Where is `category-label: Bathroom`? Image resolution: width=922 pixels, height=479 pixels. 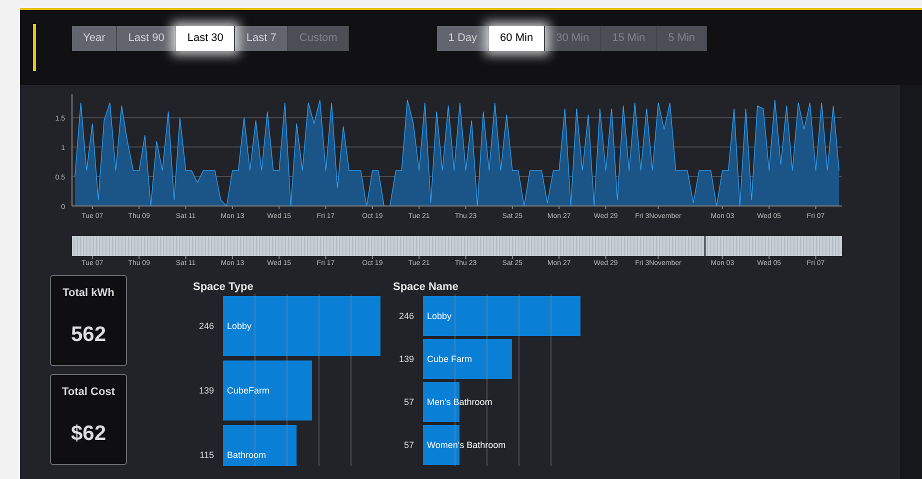
category-label: Bathroom is located at coordinates (246, 455).